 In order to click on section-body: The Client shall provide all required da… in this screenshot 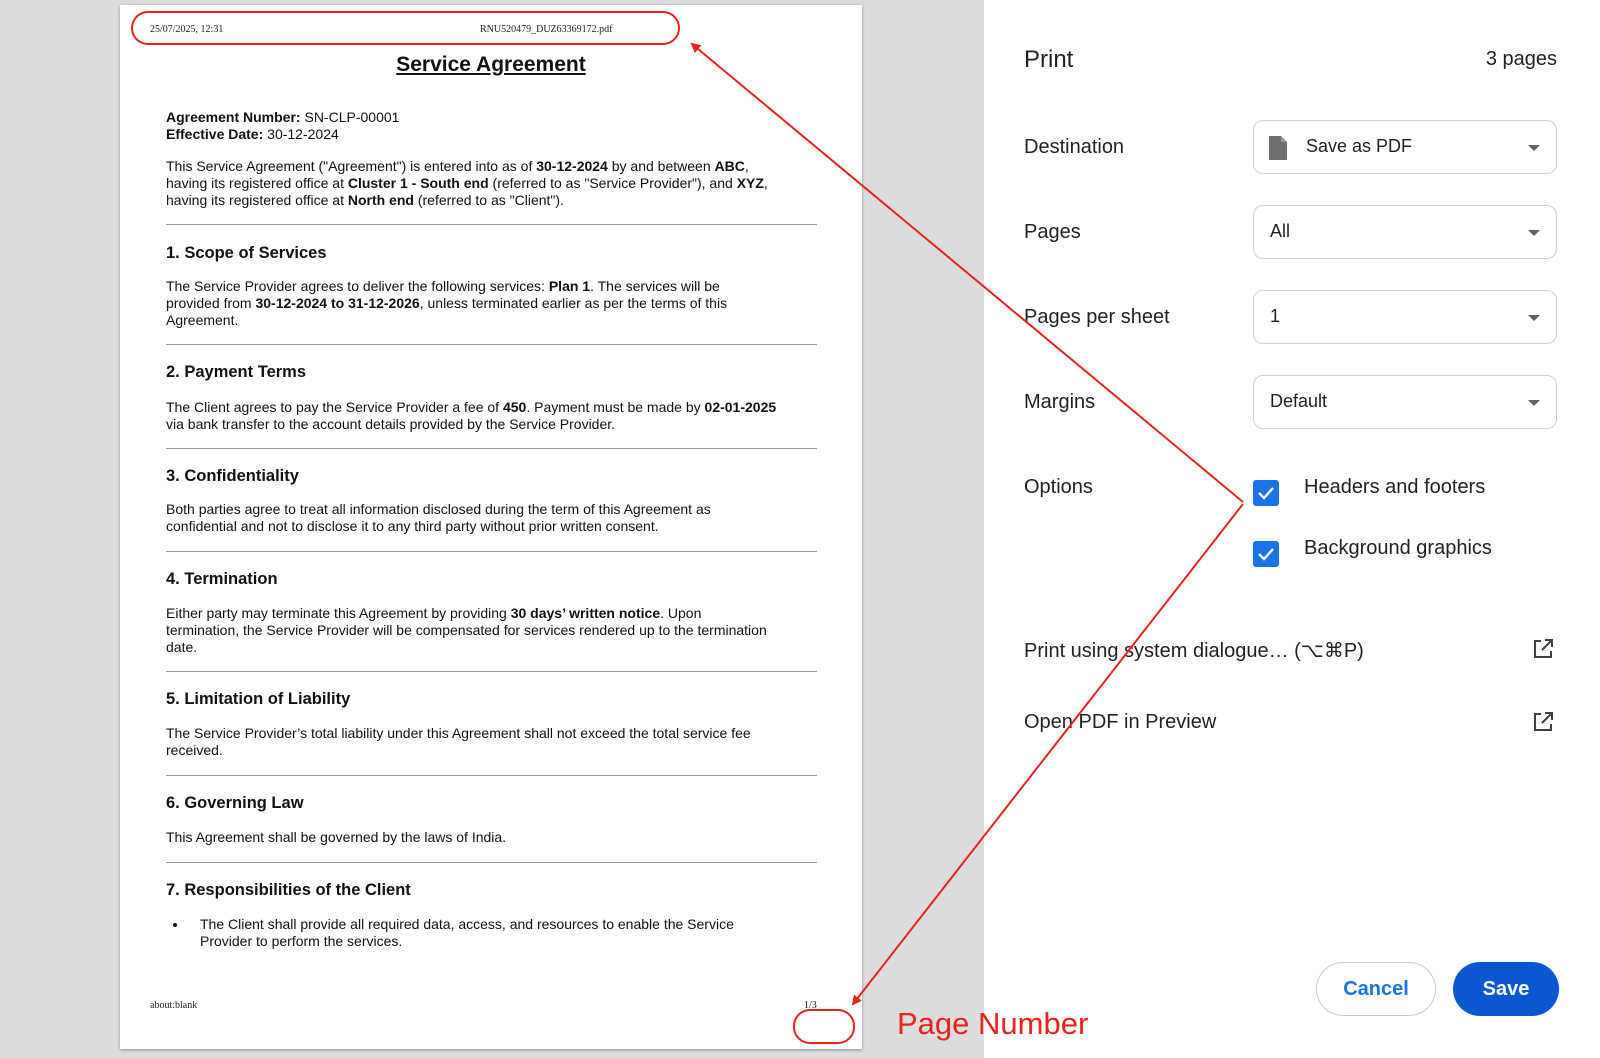, I will do `click(491, 933)`.